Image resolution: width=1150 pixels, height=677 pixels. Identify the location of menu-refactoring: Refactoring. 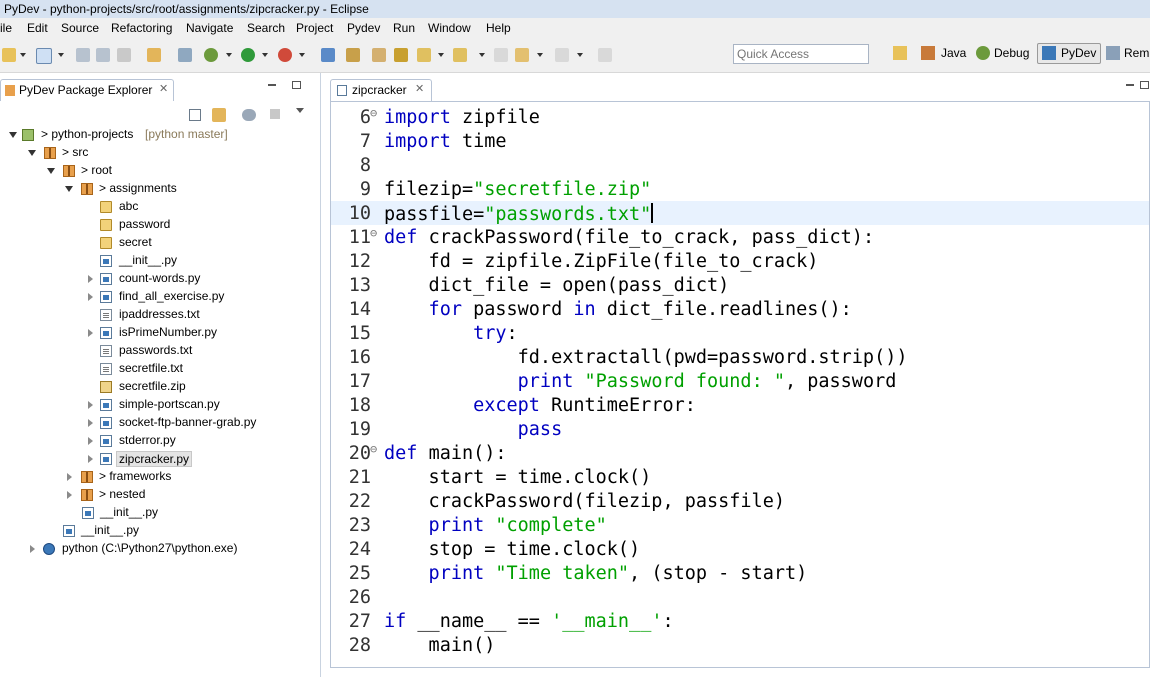
(141, 28).